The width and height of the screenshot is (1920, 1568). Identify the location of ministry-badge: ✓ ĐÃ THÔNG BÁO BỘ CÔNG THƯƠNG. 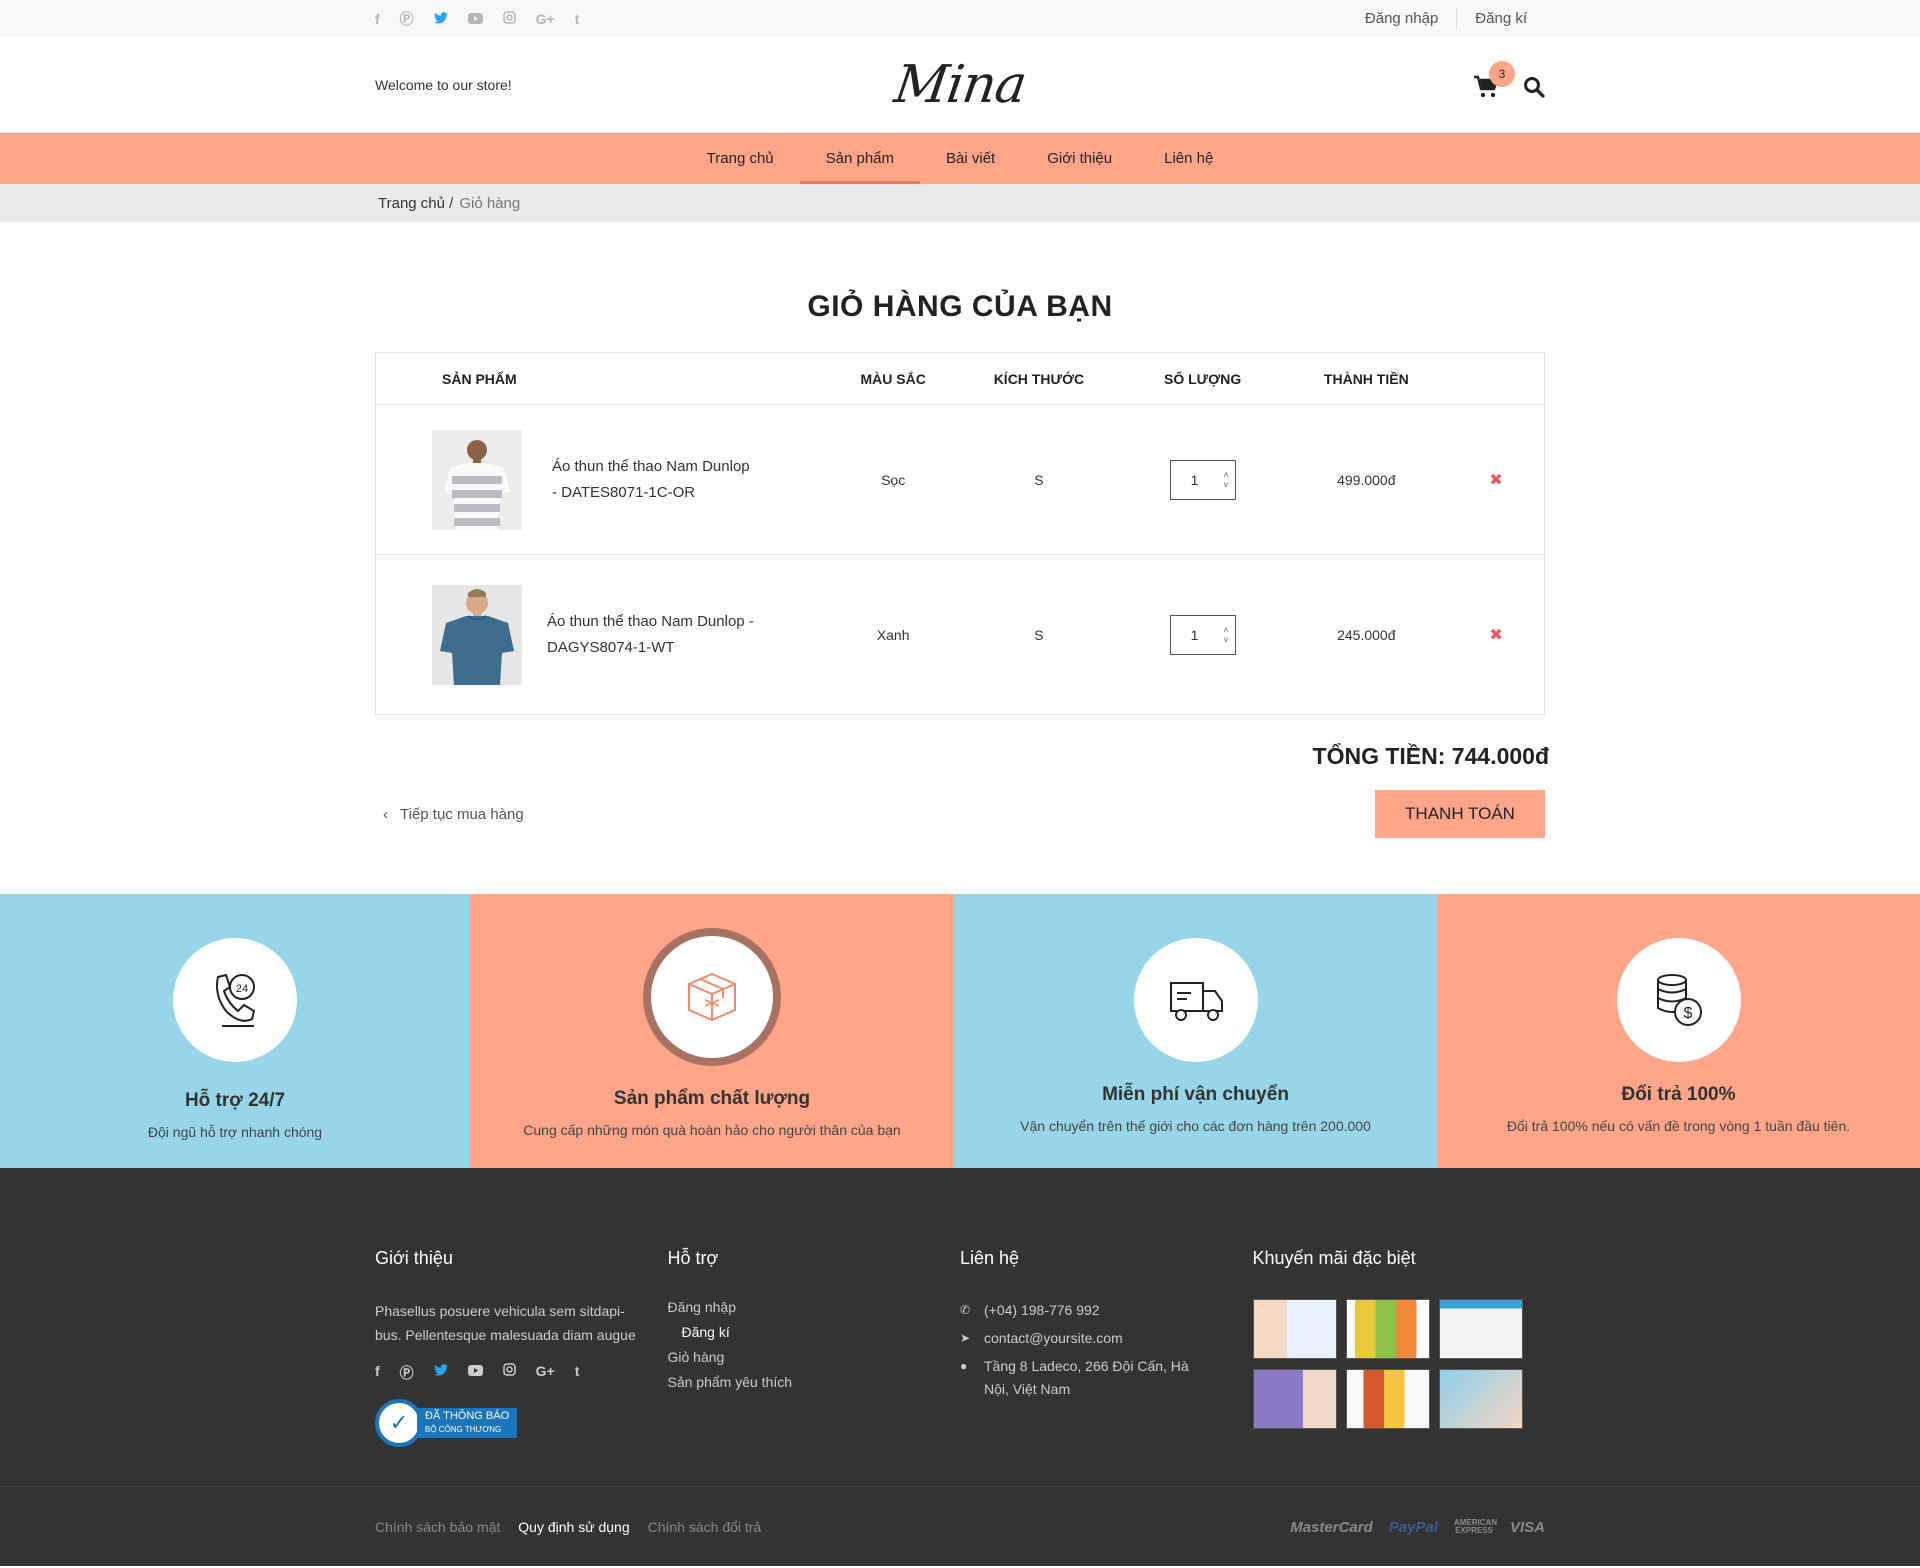
(521, 1423).